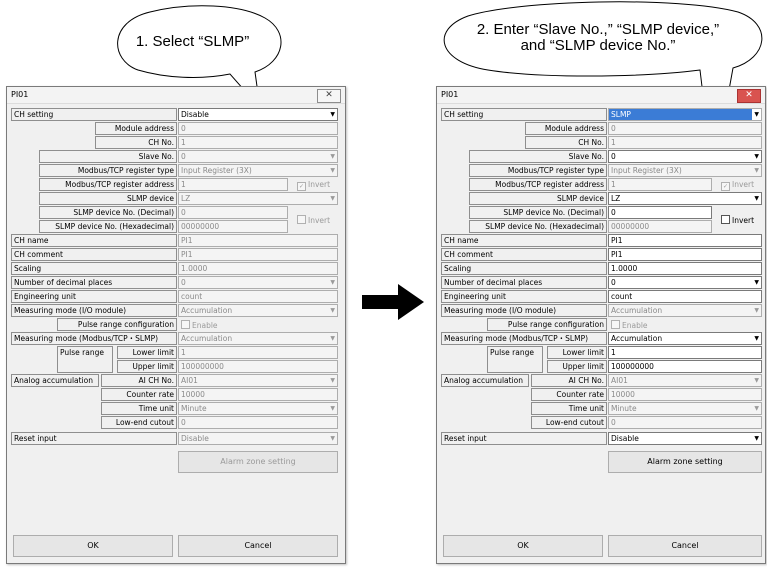 The image size is (767, 574). I want to click on label-module-address: Module address, so click(566, 128).